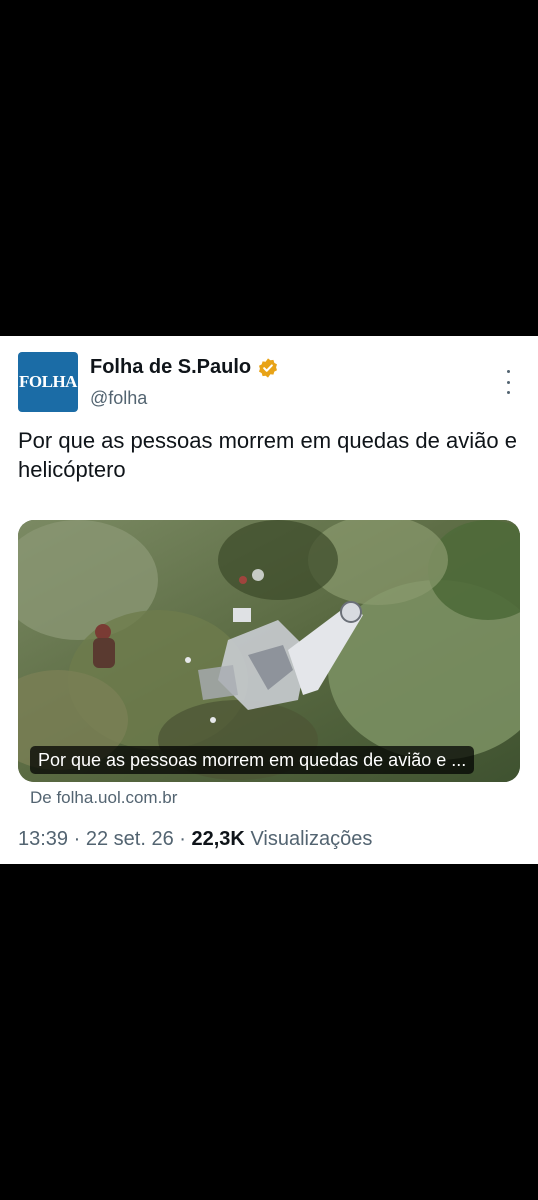  I want to click on avatar: FOLHA, so click(48, 382).